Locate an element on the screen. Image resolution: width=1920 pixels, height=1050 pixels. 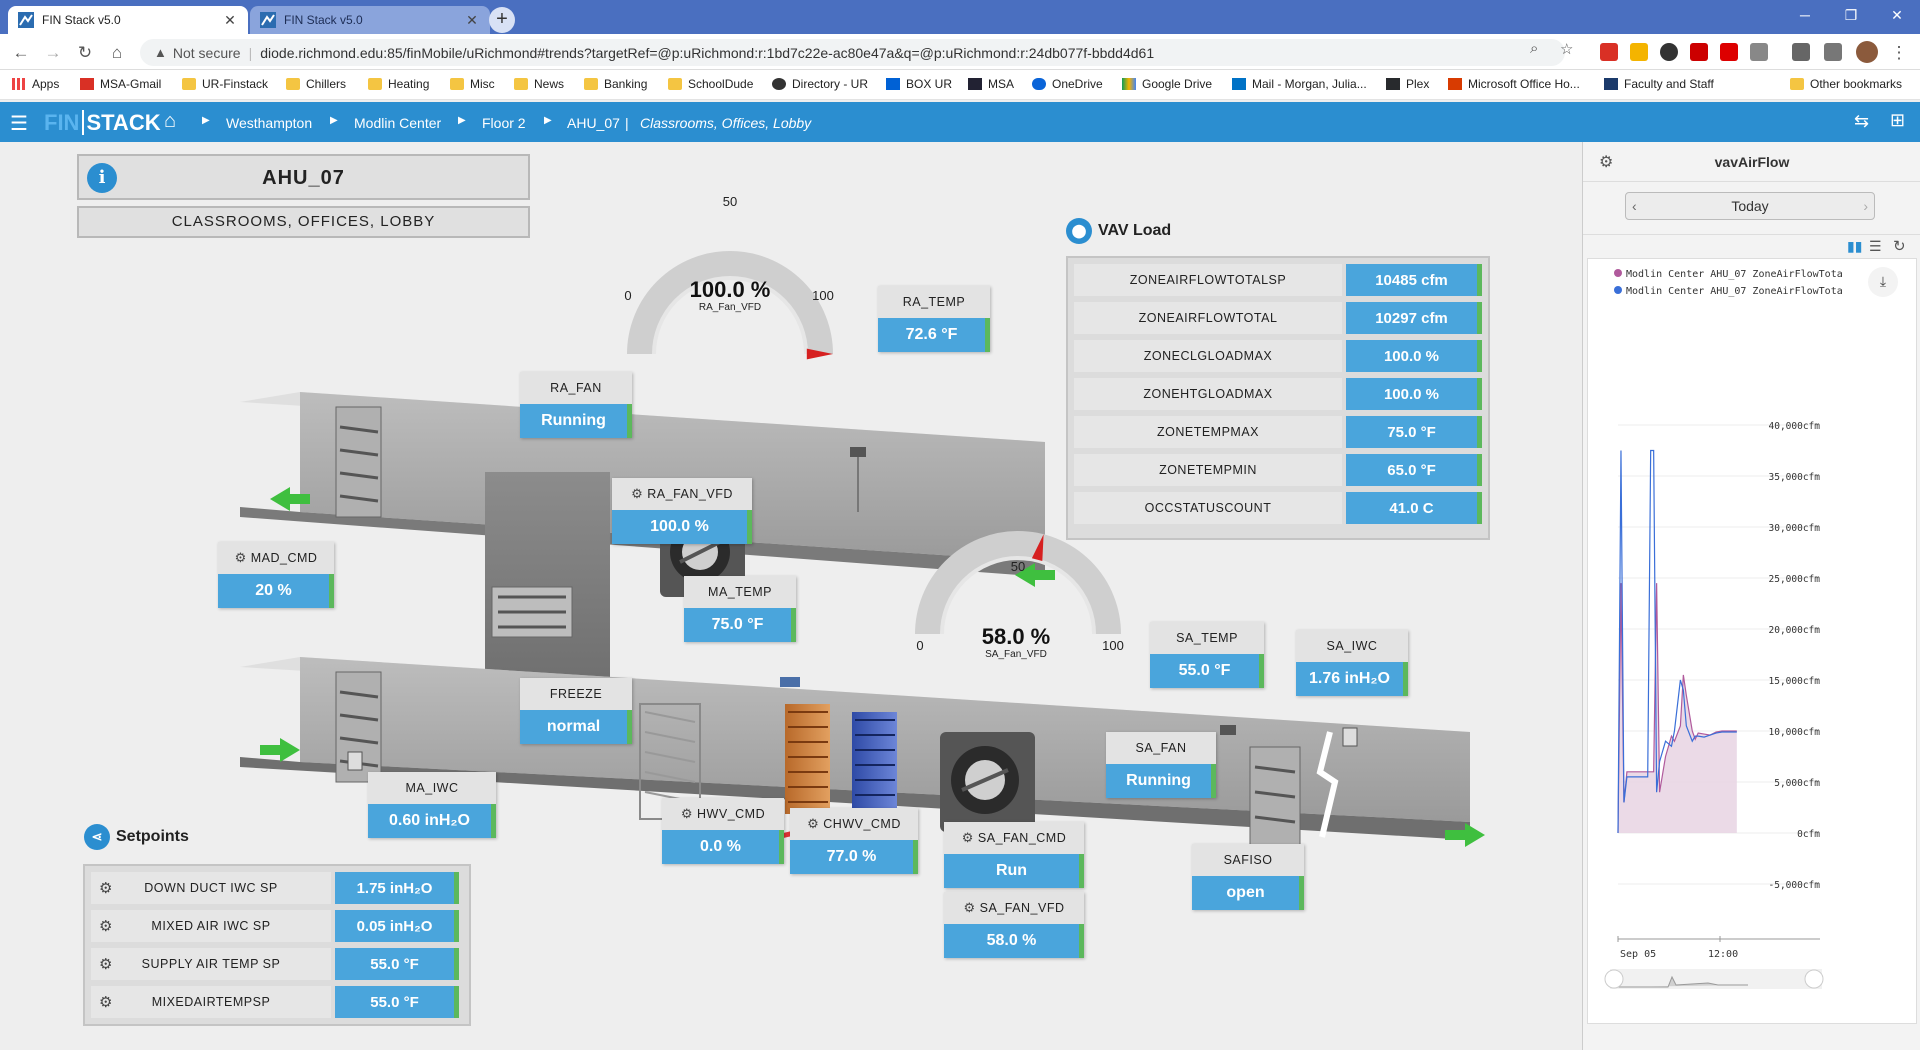
grid-view-icon: ⊞ is located at coordinates (1897, 120).